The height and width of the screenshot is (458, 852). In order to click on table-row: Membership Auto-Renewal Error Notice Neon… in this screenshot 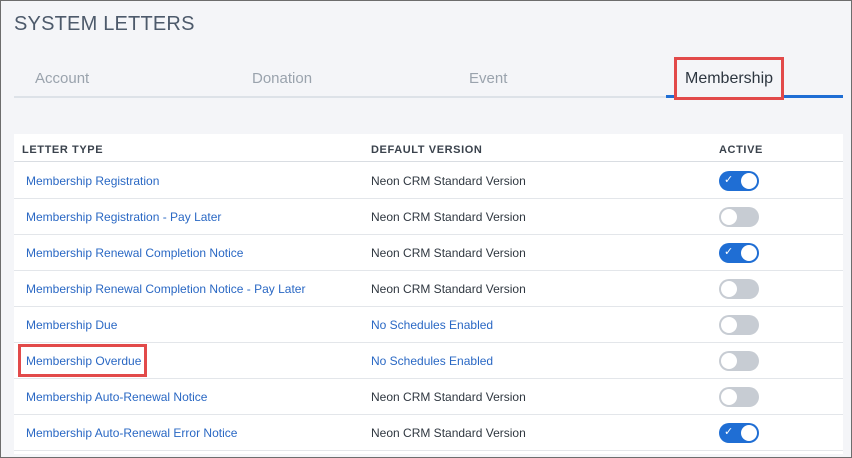, I will do `click(428, 433)`.